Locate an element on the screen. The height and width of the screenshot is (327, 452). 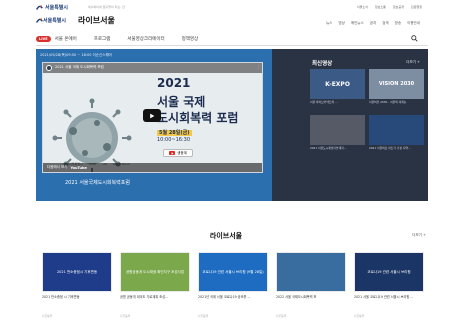
util-link: 방송 is located at coordinates (398, 23).